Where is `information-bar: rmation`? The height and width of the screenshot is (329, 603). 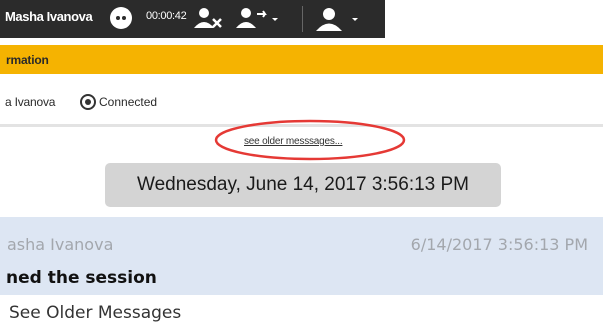 information-bar: rmation is located at coordinates (301, 59).